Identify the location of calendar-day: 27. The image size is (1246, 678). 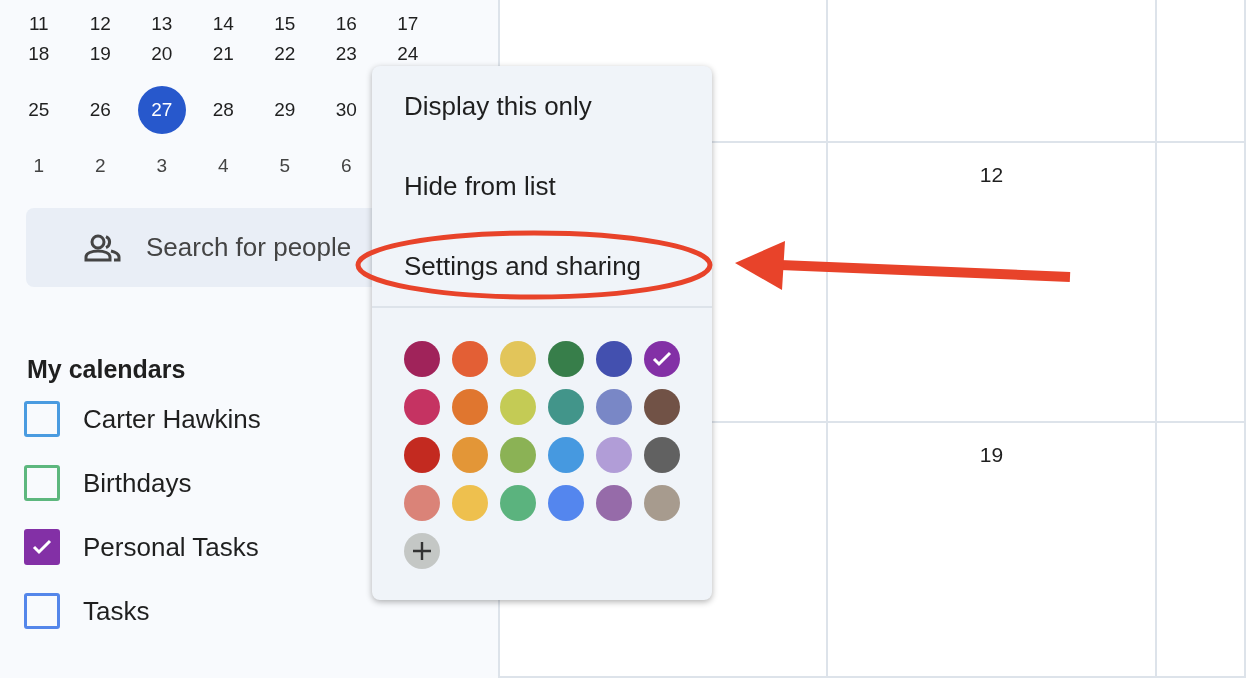
(161, 110).